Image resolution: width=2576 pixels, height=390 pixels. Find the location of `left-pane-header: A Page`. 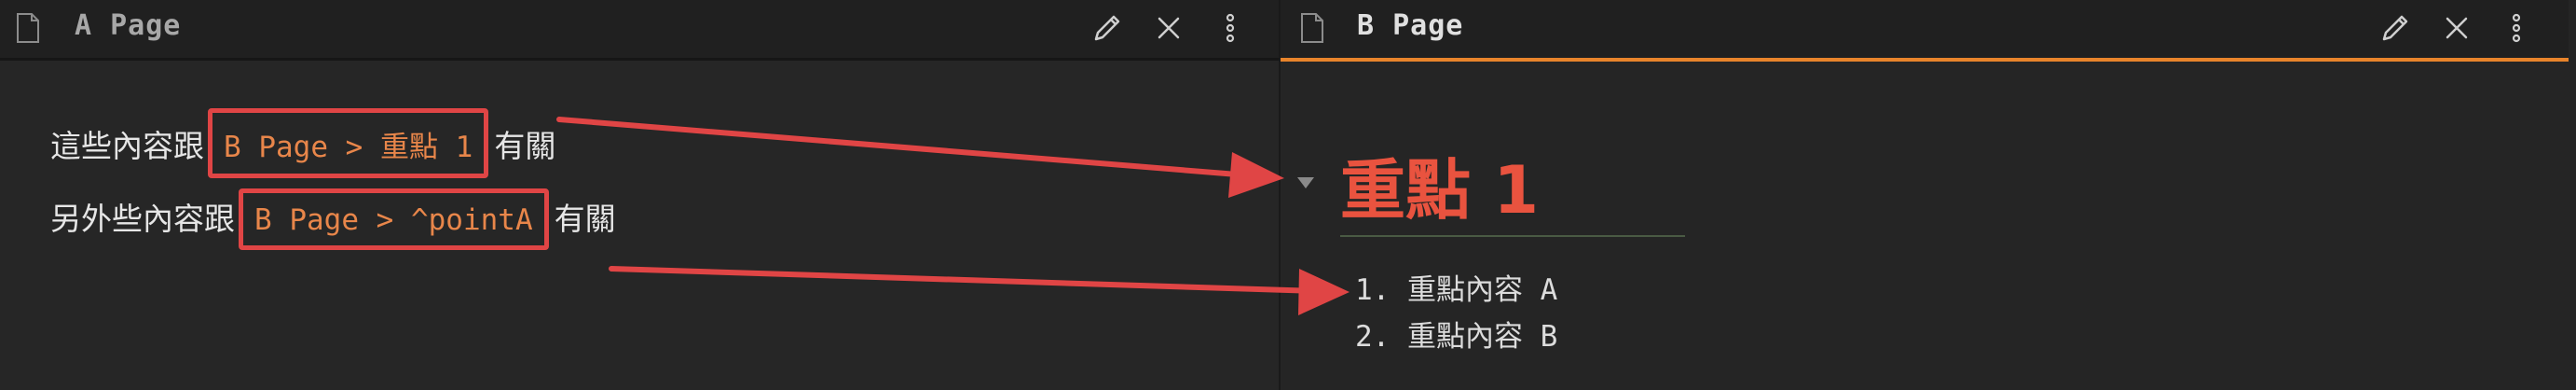

left-pane-header: A Page is located at coordinates (639, 30).